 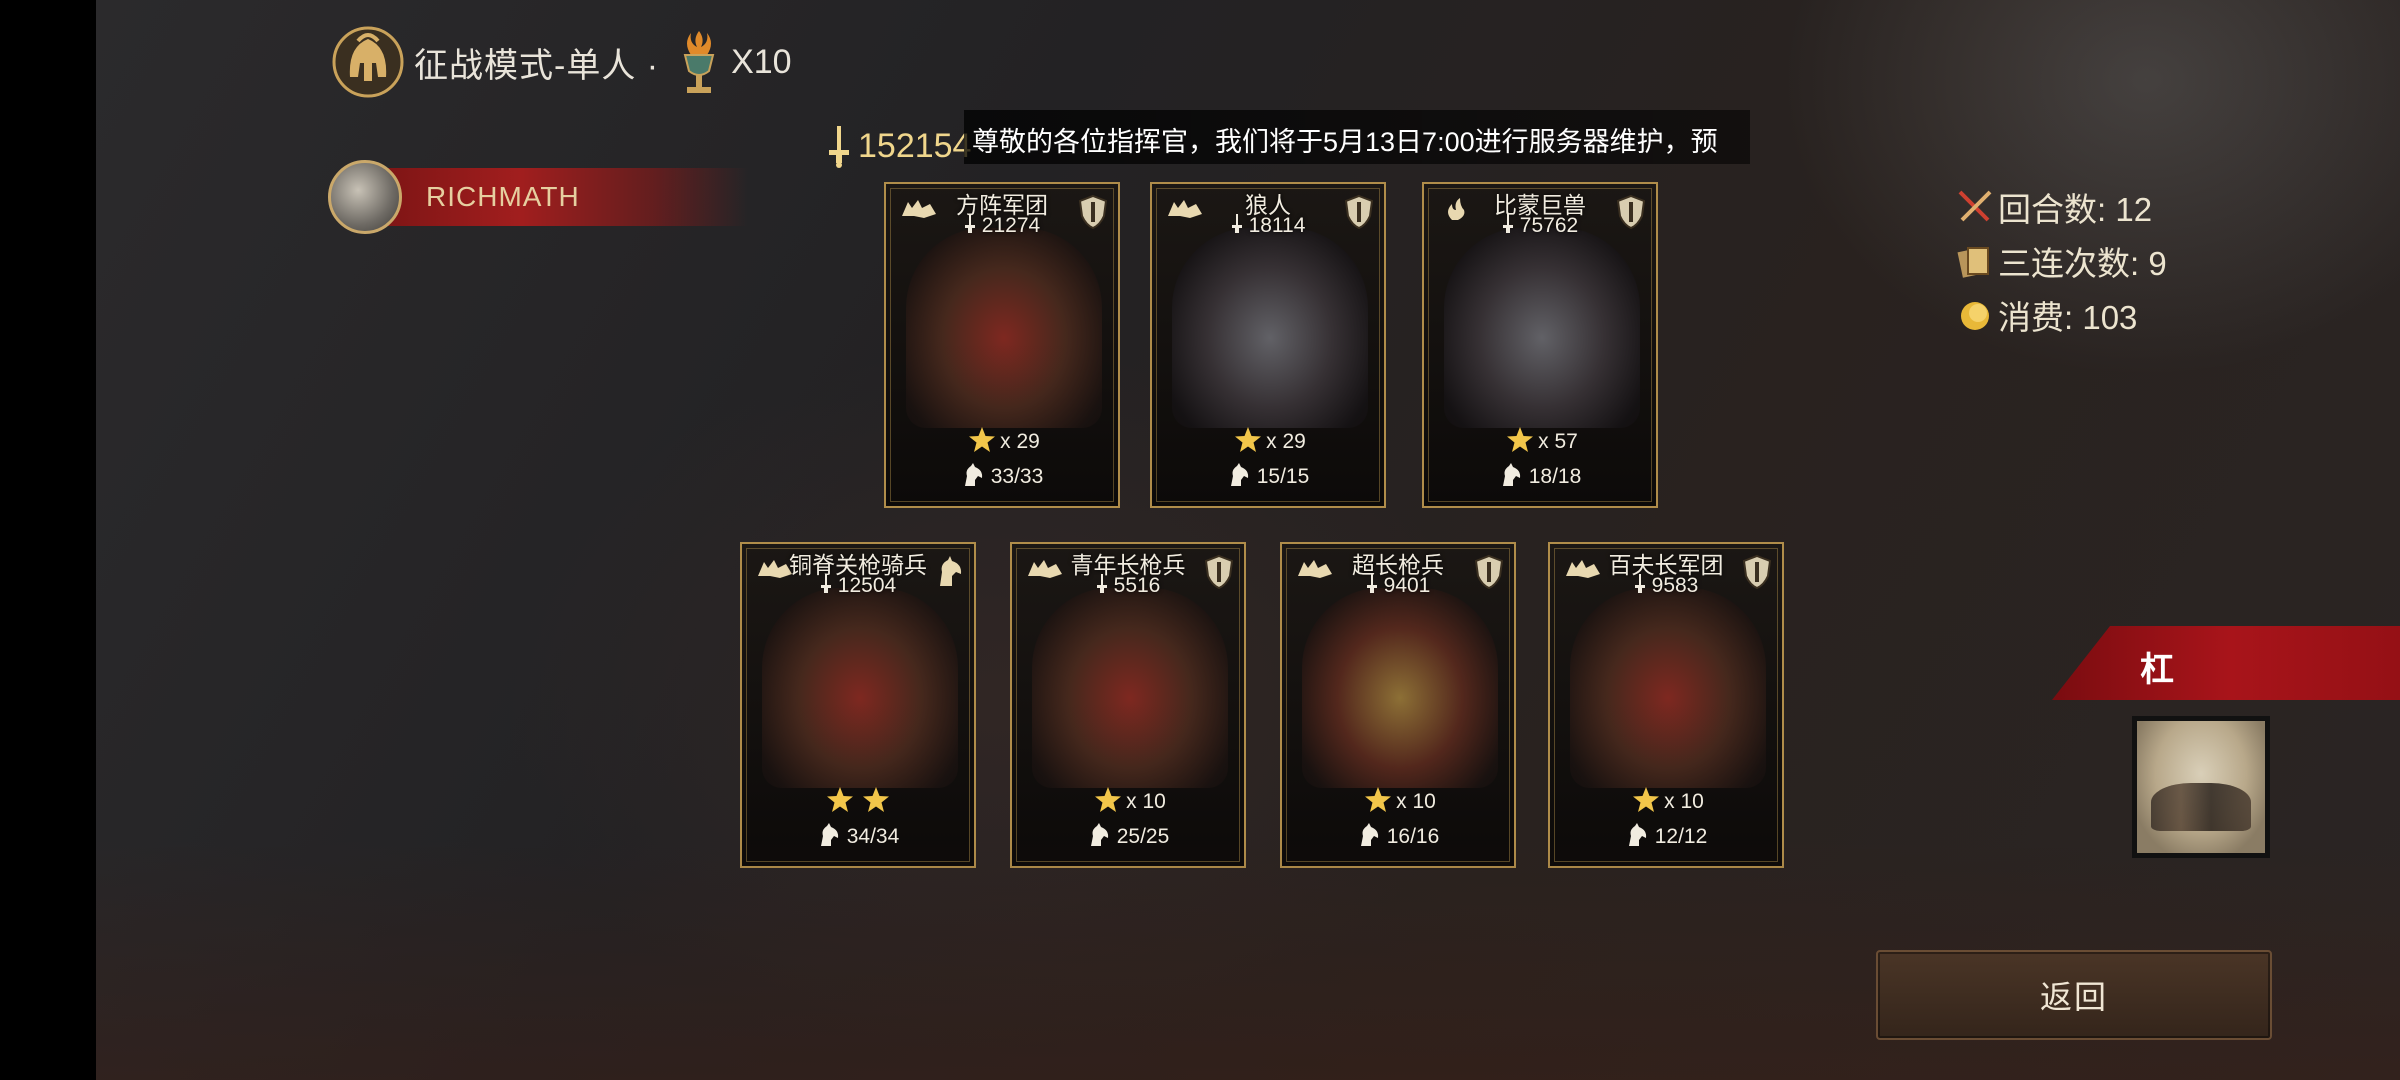 What do you see at coordinates (1413, 836) in the screenshot?
I see `unit-troops-value: 16/16` at bounding box center [1413, 836].